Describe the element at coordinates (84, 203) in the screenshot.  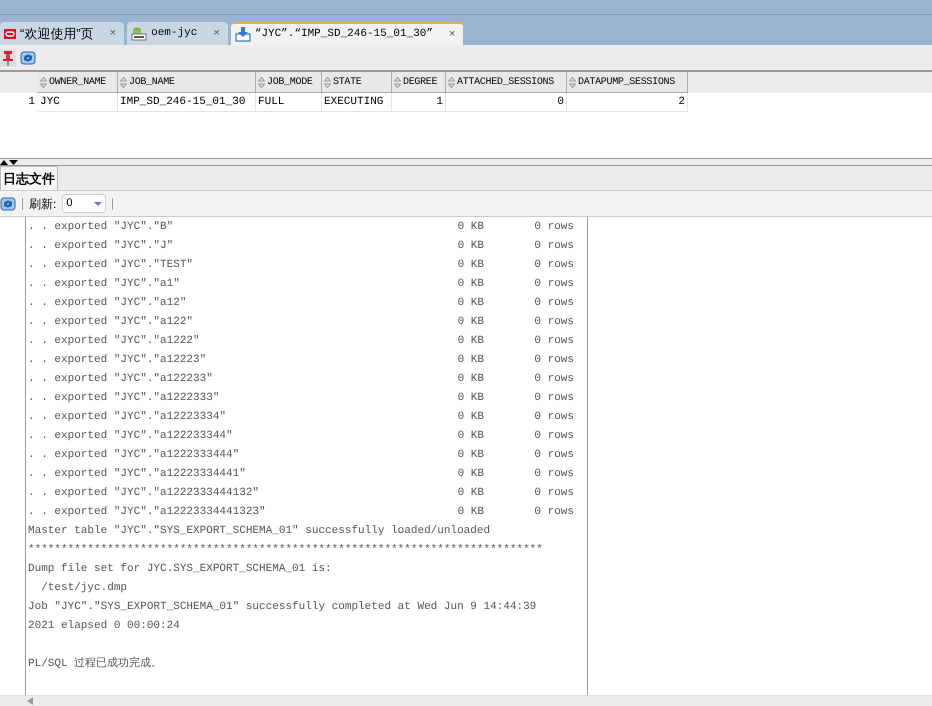
I see `refresh-dropdown: 0` at that location.